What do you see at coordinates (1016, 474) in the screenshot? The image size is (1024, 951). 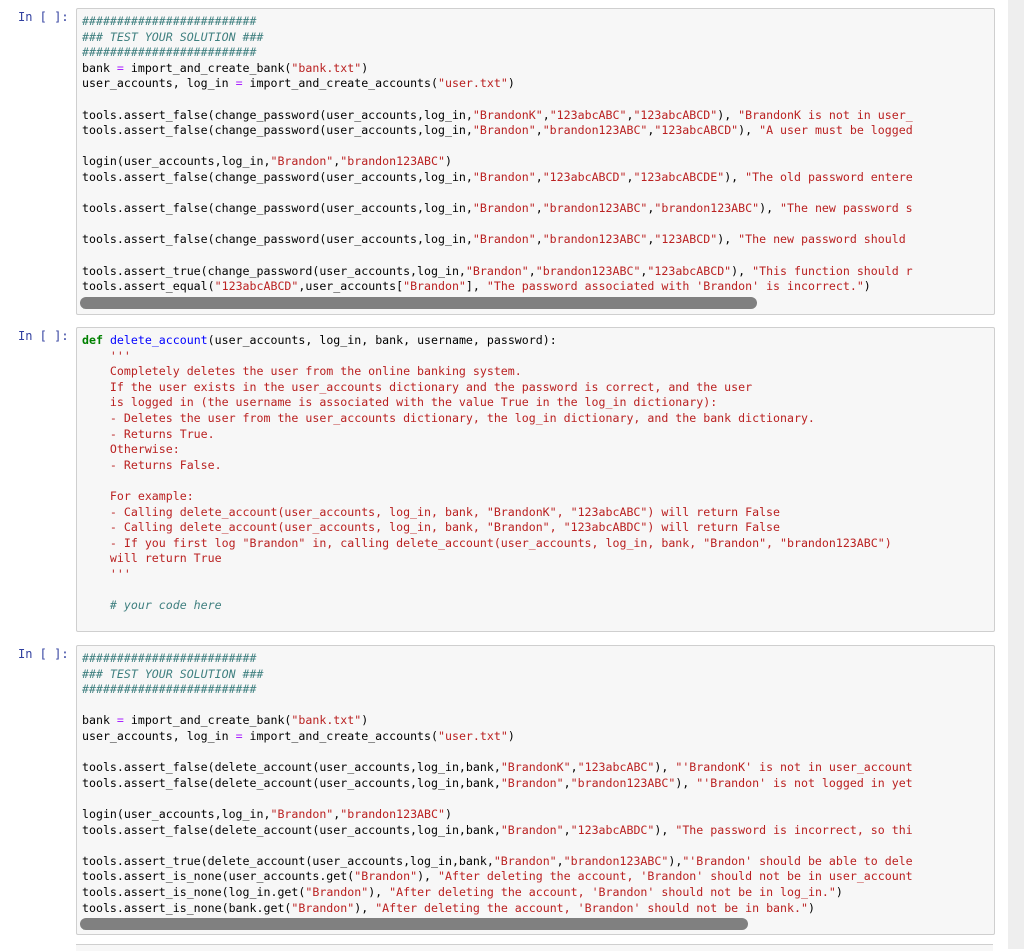 I see `page-scrollbar` at bounding box center [1016, 474].